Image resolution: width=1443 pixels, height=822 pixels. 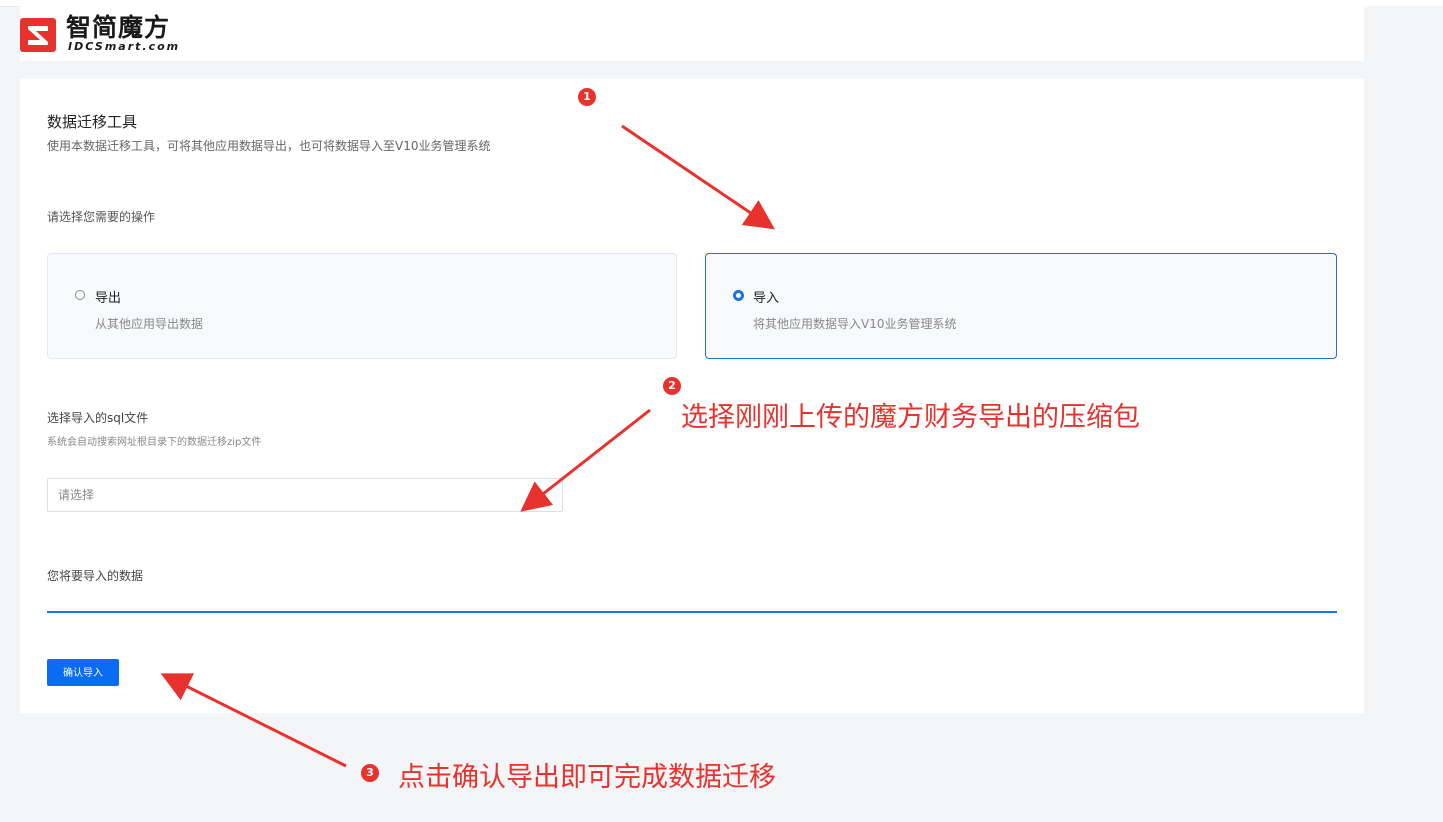 I want to click on file-select-input: 请选择, so click(x=305, y=495).